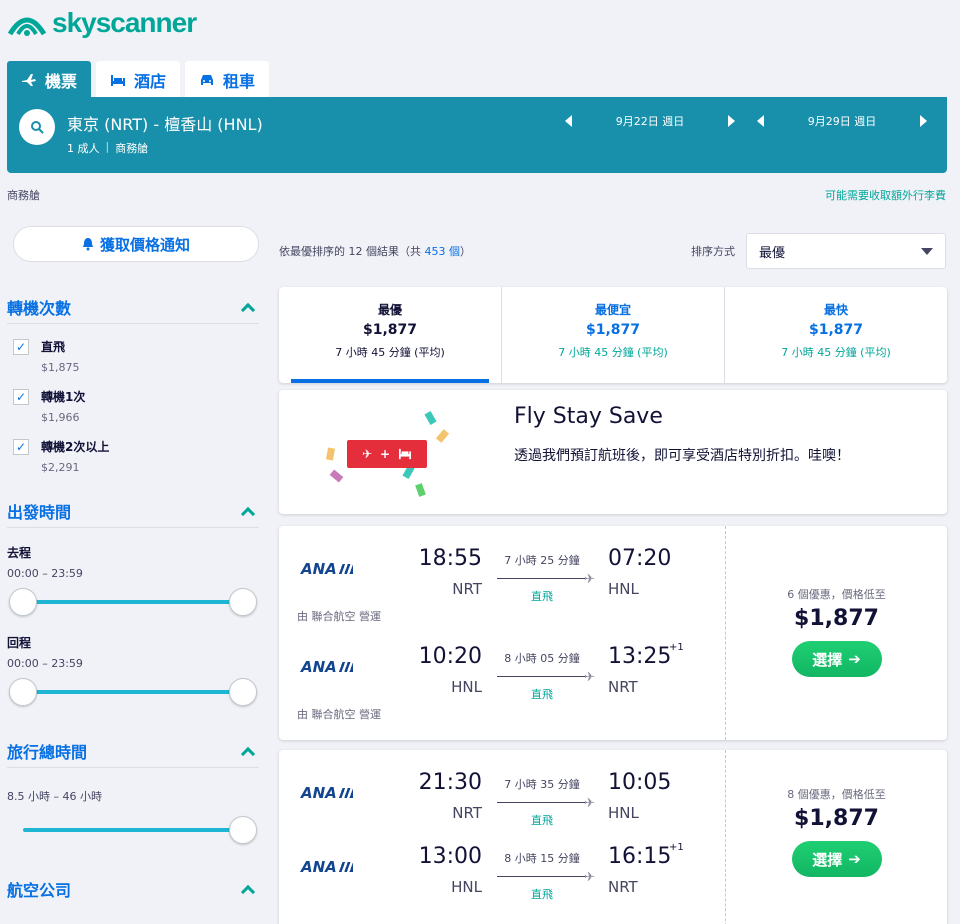 The height and width of the screenshot is (924, 960). Describe the element at coordinates (101, 23) in the screenshot. I see `skyscanner-logo: skyscanner` at that location.